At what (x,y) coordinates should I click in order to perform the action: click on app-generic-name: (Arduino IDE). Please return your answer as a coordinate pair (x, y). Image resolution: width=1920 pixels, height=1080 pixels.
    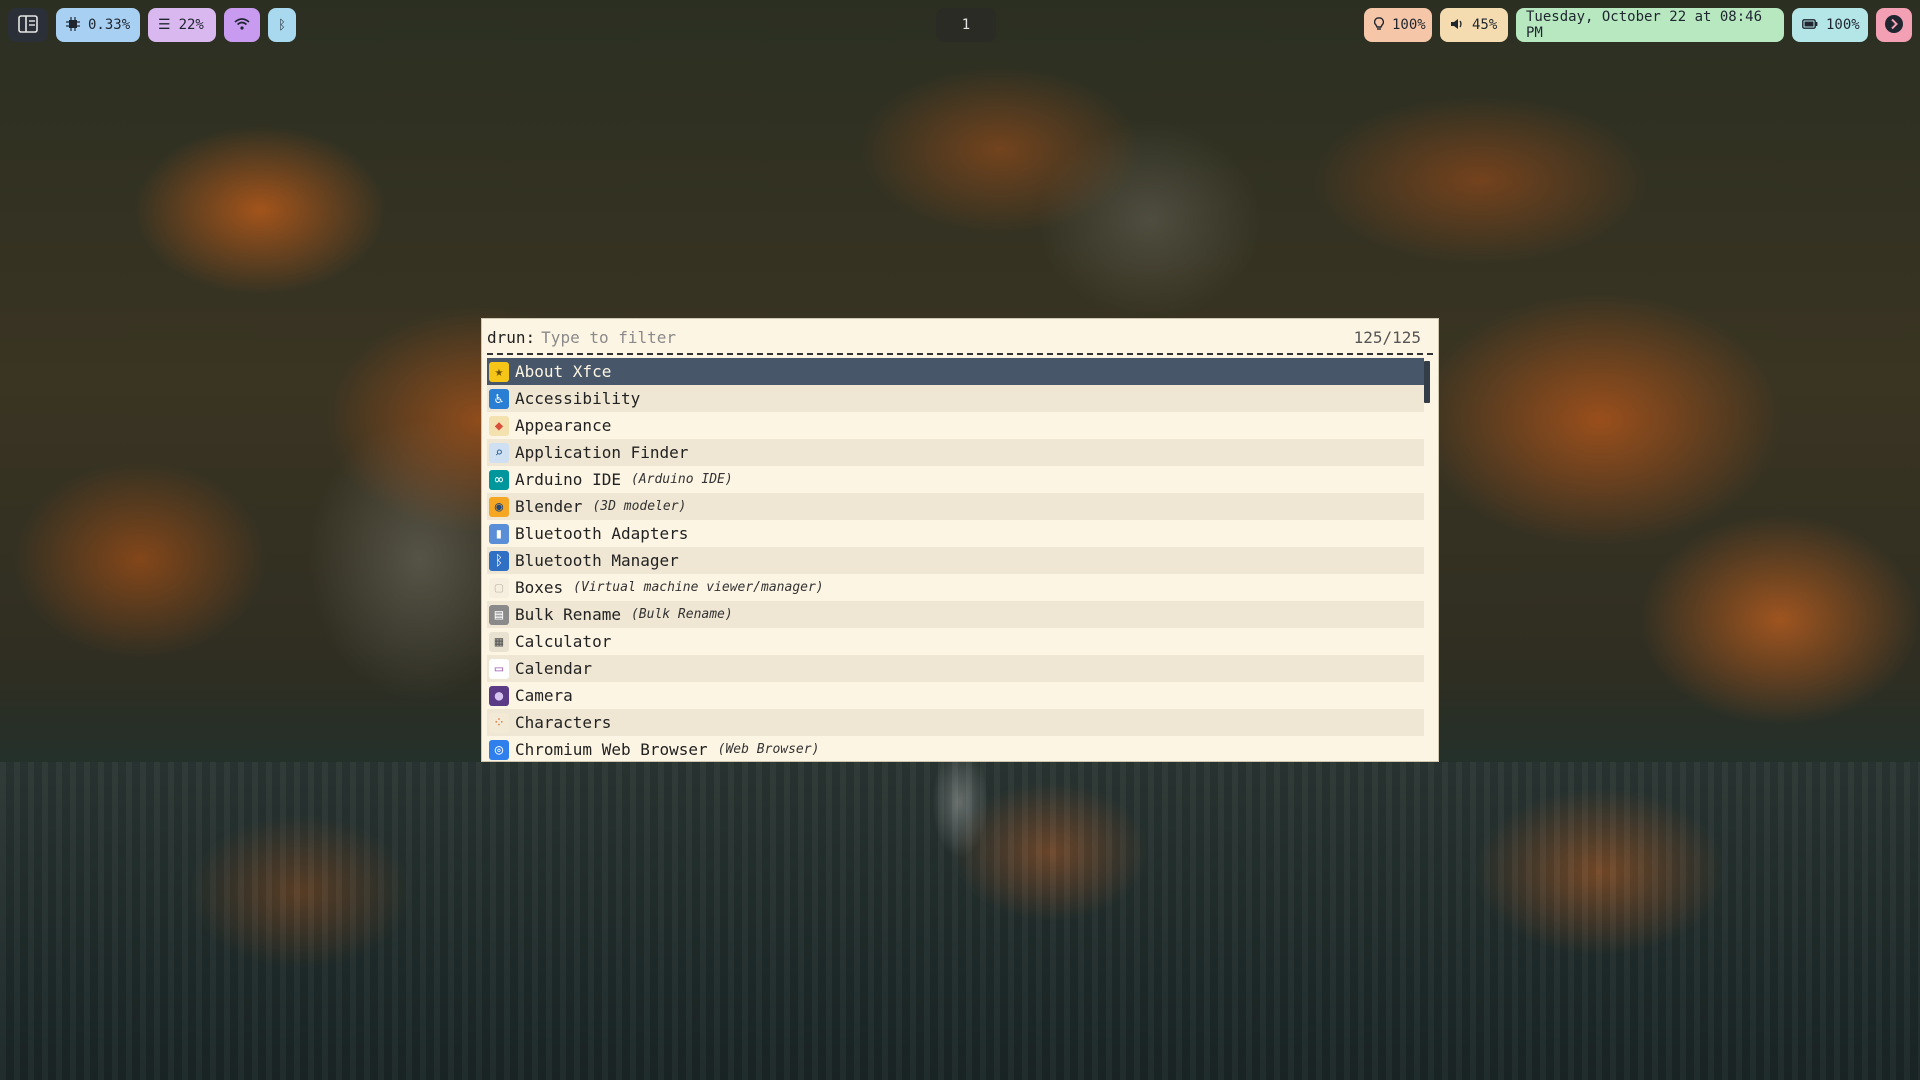
    Looking at the image, I should click on (681, 479).